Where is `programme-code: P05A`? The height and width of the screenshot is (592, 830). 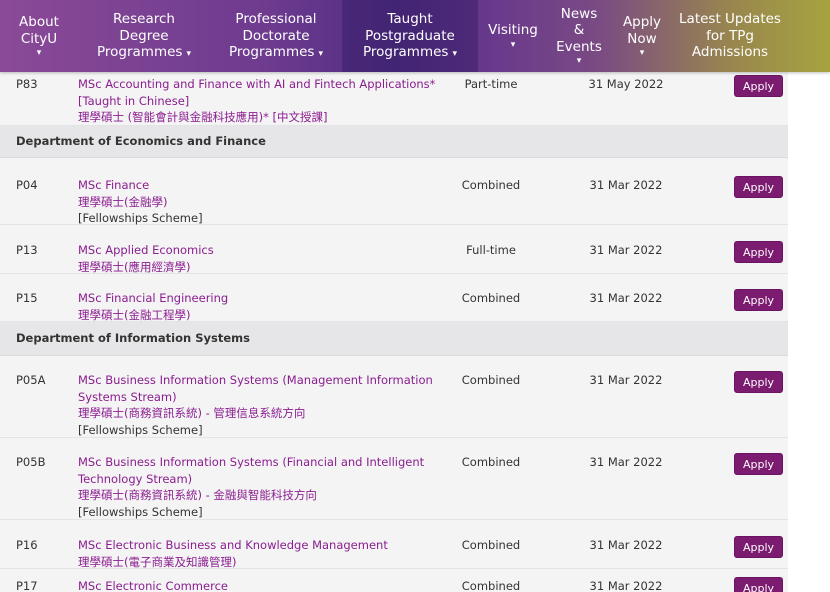 programme-code: P05A is located at coordinates (31, 380).